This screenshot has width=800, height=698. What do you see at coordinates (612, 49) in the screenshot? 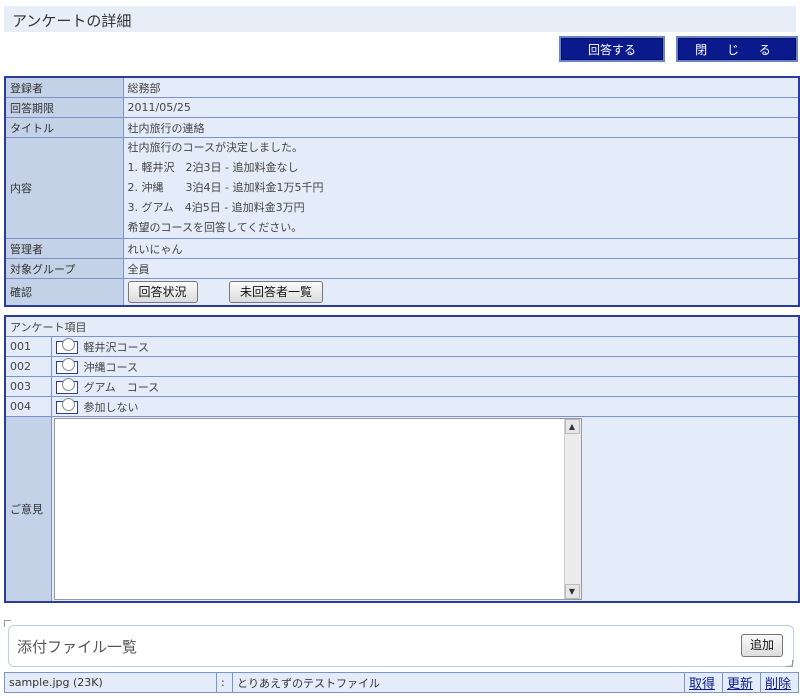
I see `answer-button: 回答する` at bounding box center [612, 49].